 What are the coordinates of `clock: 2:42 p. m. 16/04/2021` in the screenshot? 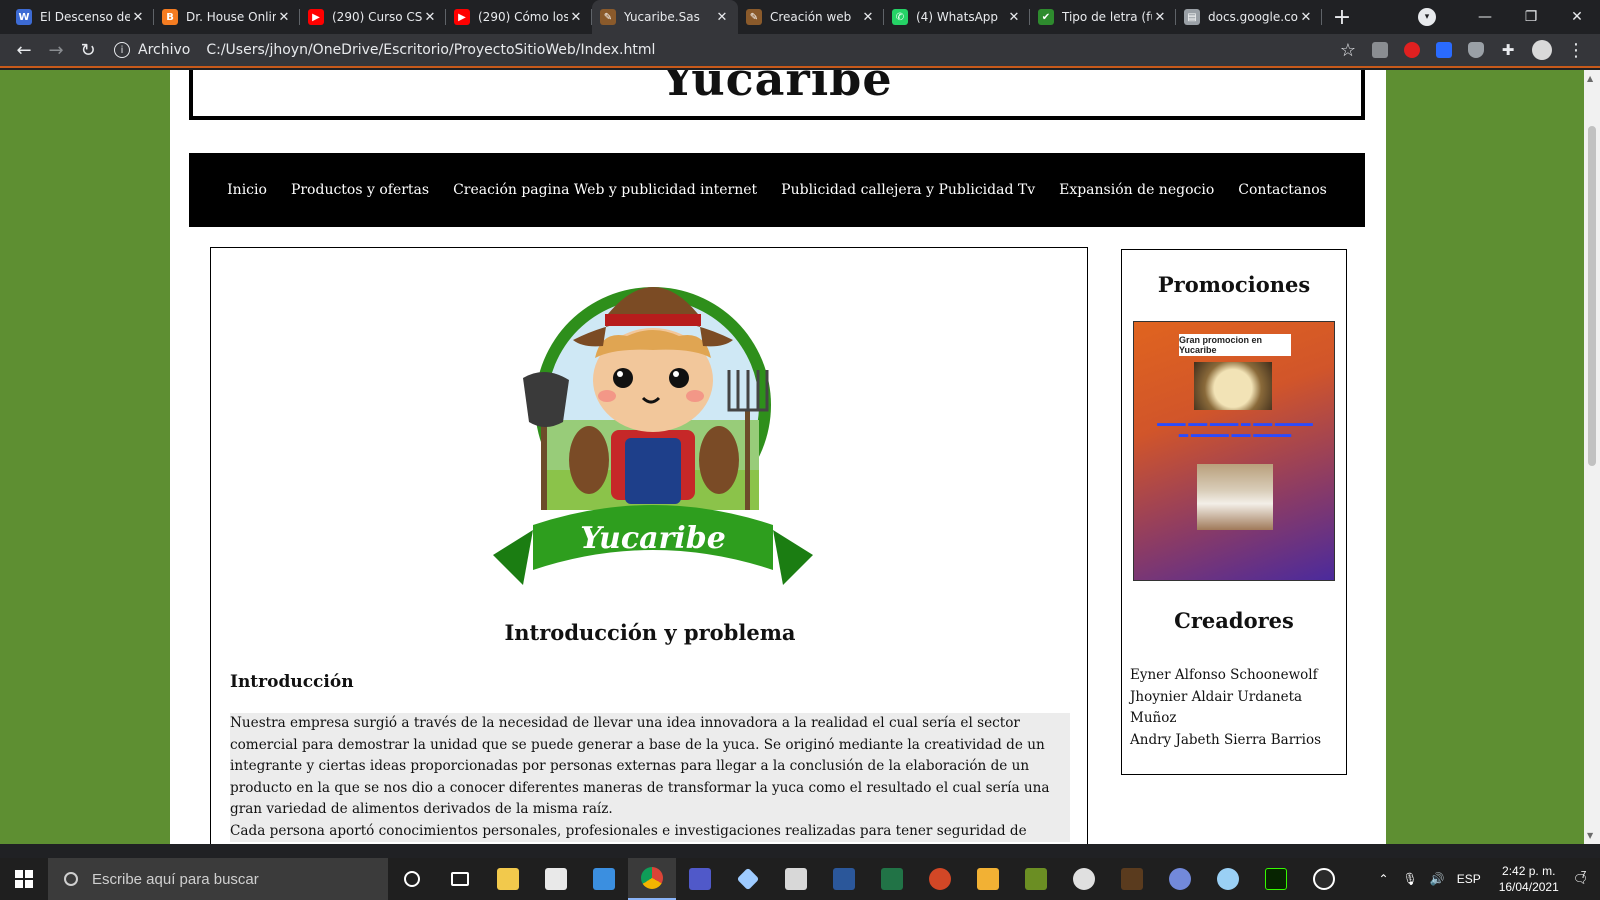 It's located at (1529, 879).